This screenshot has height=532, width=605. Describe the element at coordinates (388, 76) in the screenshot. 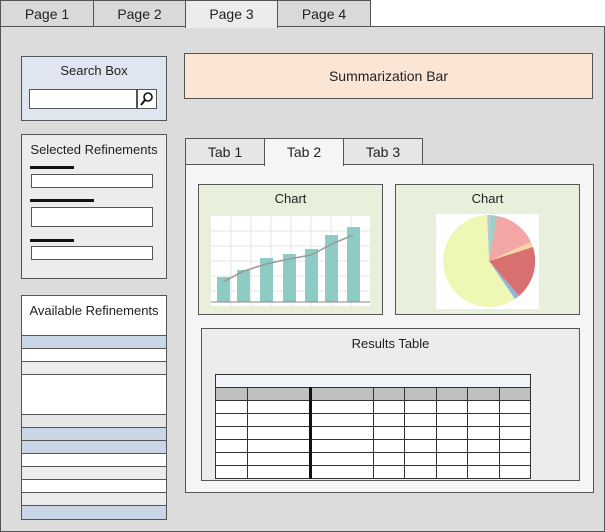

I see `summarization-bar: Summarization Bar` at that location.